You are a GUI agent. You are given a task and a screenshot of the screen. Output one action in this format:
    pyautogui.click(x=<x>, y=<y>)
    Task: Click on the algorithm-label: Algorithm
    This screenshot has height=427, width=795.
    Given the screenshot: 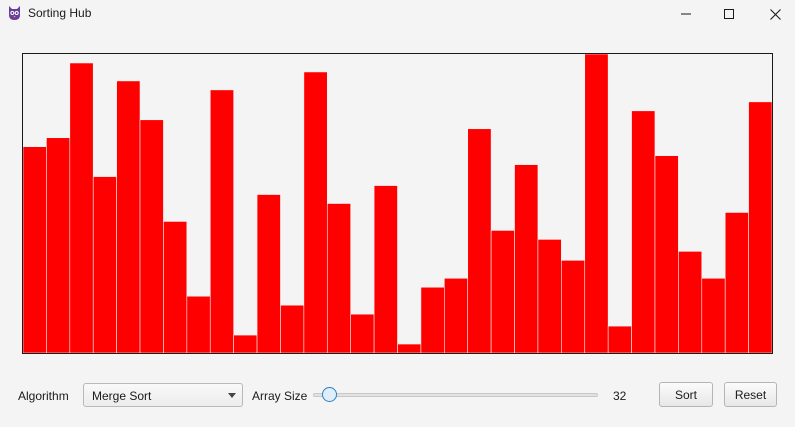 What is the action you would take?
    pyautogui.click(x=43, y=396)
    